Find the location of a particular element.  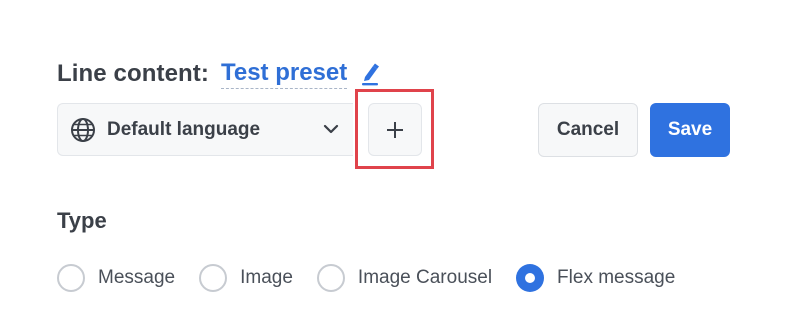

cancel-button: Cancel is located at coordinates (588, 130).